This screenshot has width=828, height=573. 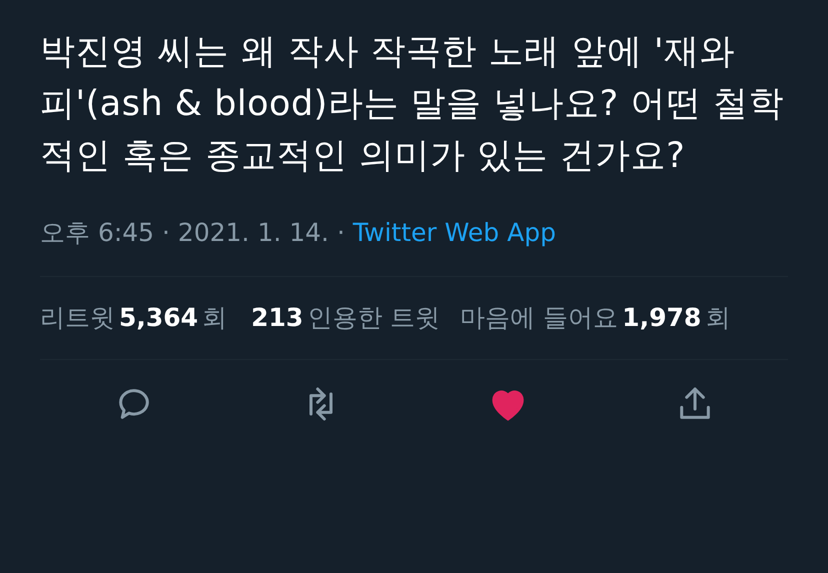 I want to click on source-link: Twitter Web App, so click(x=454, y=233).